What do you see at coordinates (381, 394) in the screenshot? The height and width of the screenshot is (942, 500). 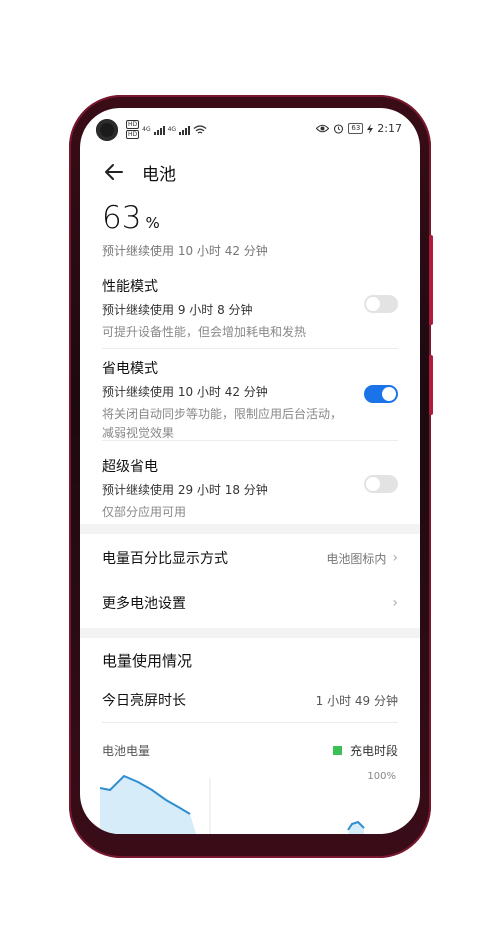 I see `power-saving-mode-toggle` at bounding box center [381, 394].